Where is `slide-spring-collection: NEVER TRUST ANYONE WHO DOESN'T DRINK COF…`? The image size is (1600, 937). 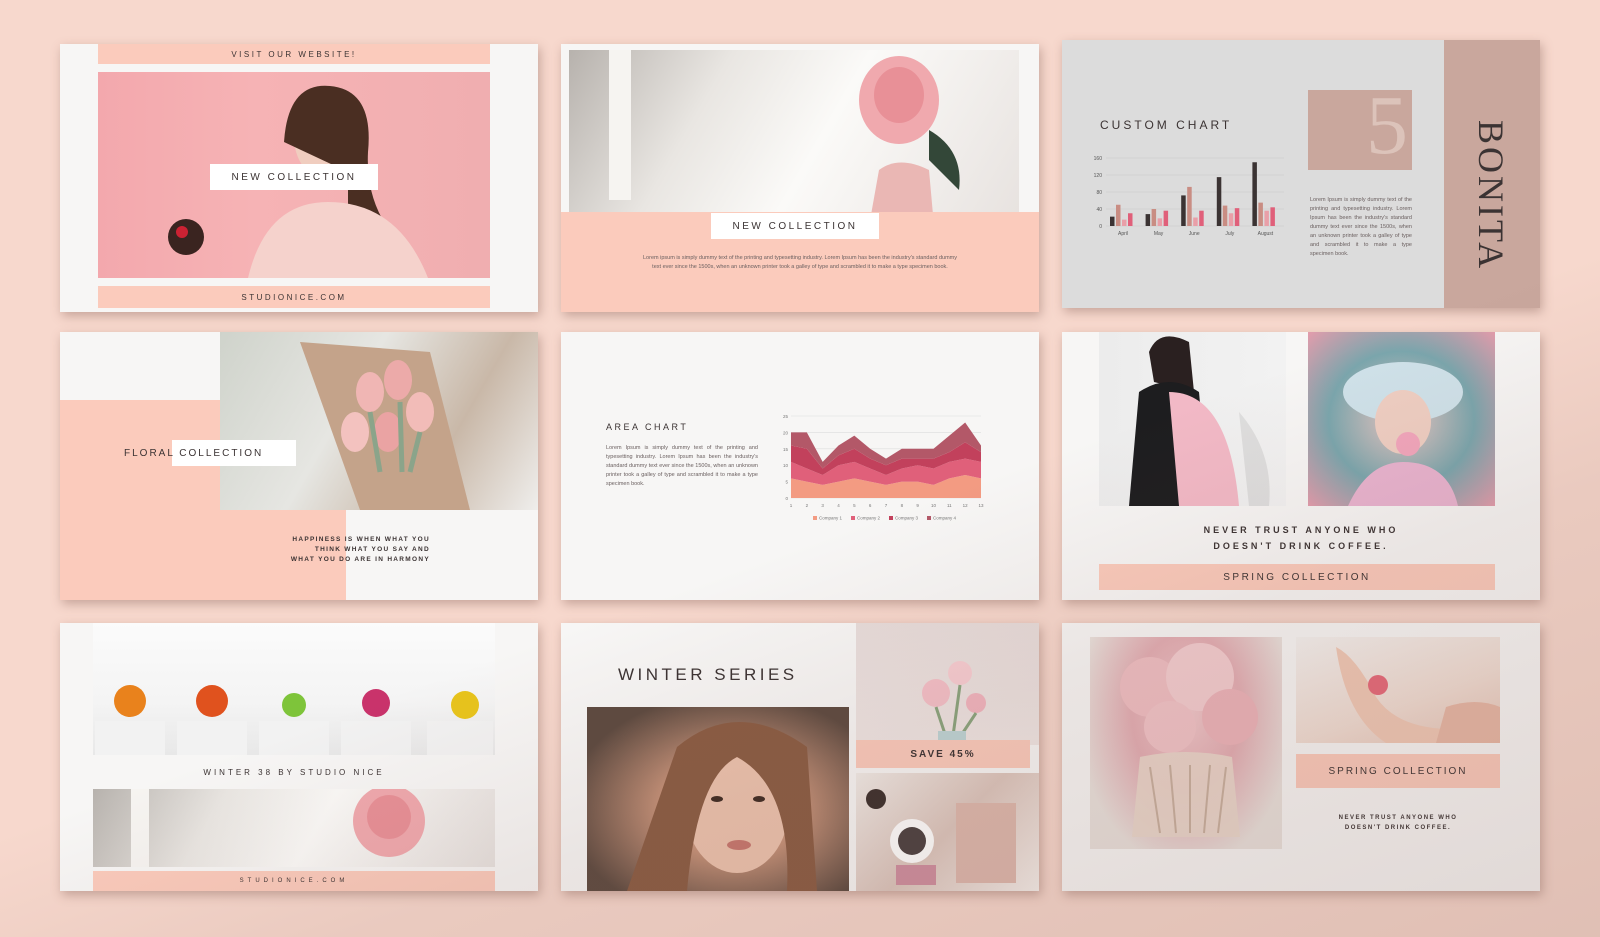
slide-spring-collection: NEVER TRUST ANYONE WHO DOESN'T DRINK COF… is located at coordinates (1301, 466).